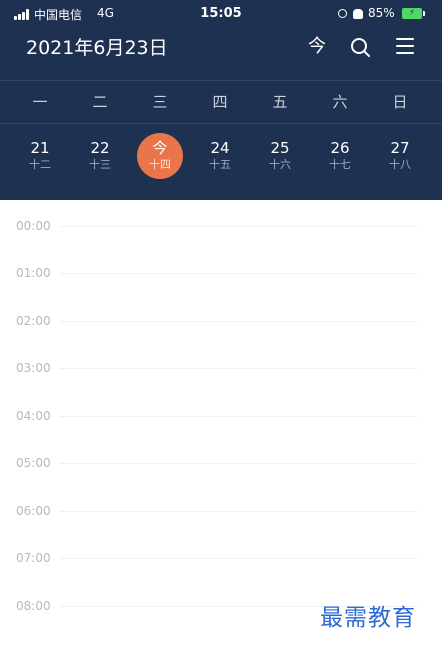  Describe the element at coordinates (33, 321) in the screenshot. I see `hour-label: 02:00` at that location.